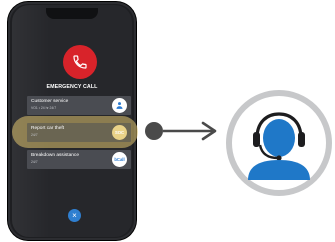 Image resolution: width=335 pixels, height=242 pixels. I want to click on option-report-car-theft: Report car theft 24/7 SOC, so click(79, 132).